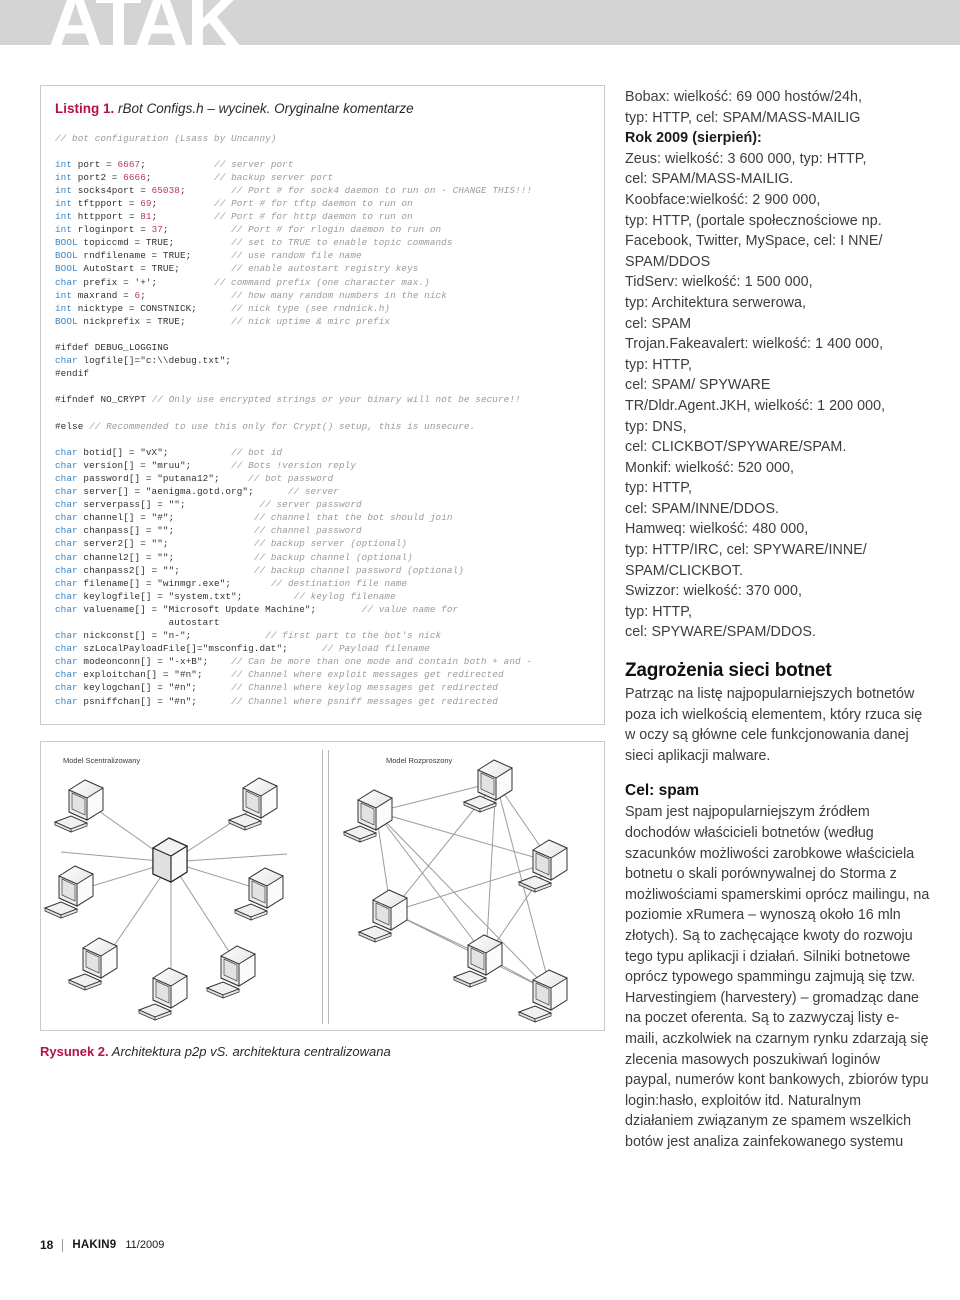 The height and width of the screenshot is (1300, 960). What do you see at coordinates (746, 550) in the screenshot?
I see `botnet-info-line: typ: HTTP/IRC, cel: SPYWARE/INNE/` at bounding box center [746, 550].